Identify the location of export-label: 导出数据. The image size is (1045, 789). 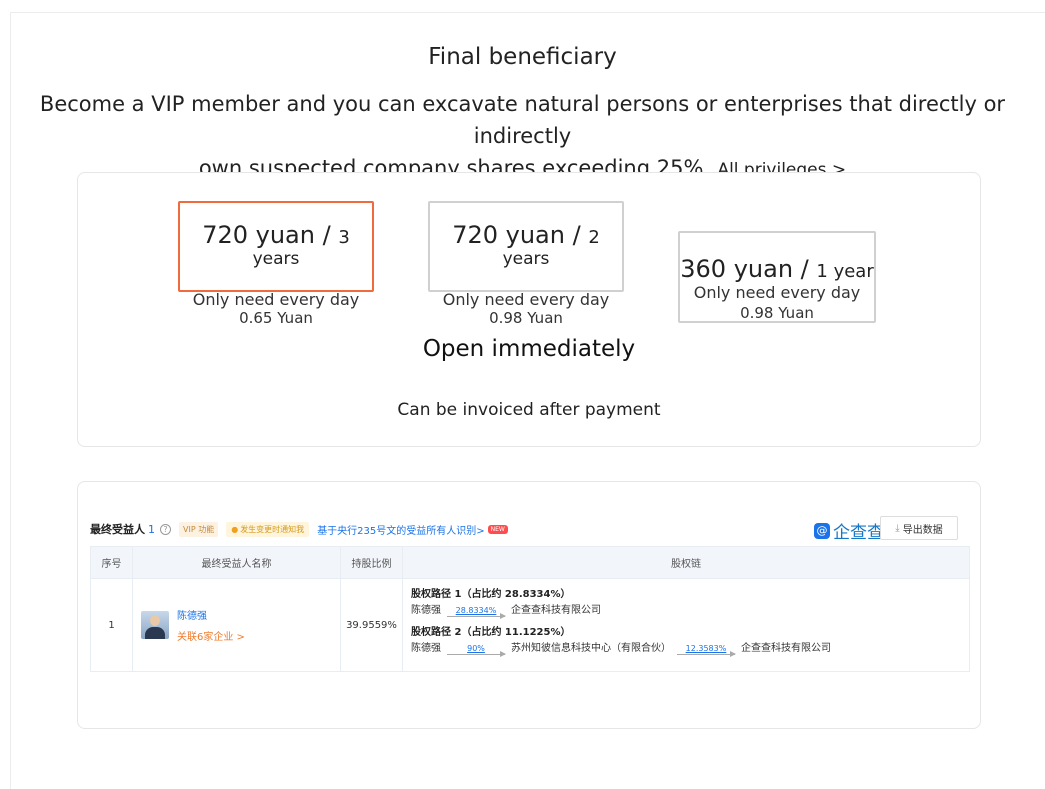
(922, 530).